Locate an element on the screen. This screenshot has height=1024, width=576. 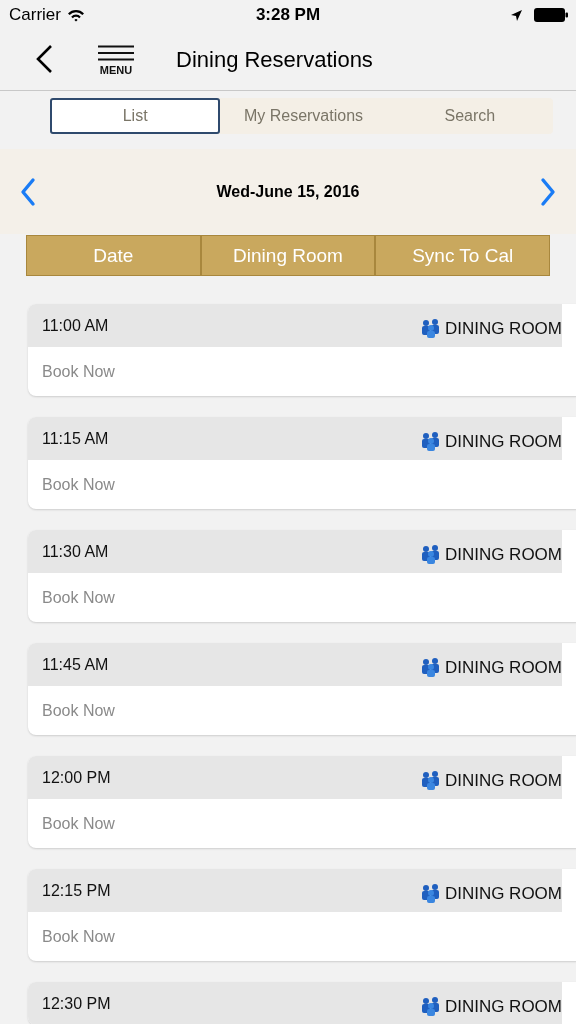
slot-time: 11:00 AM is located at coordinates (75, 325).